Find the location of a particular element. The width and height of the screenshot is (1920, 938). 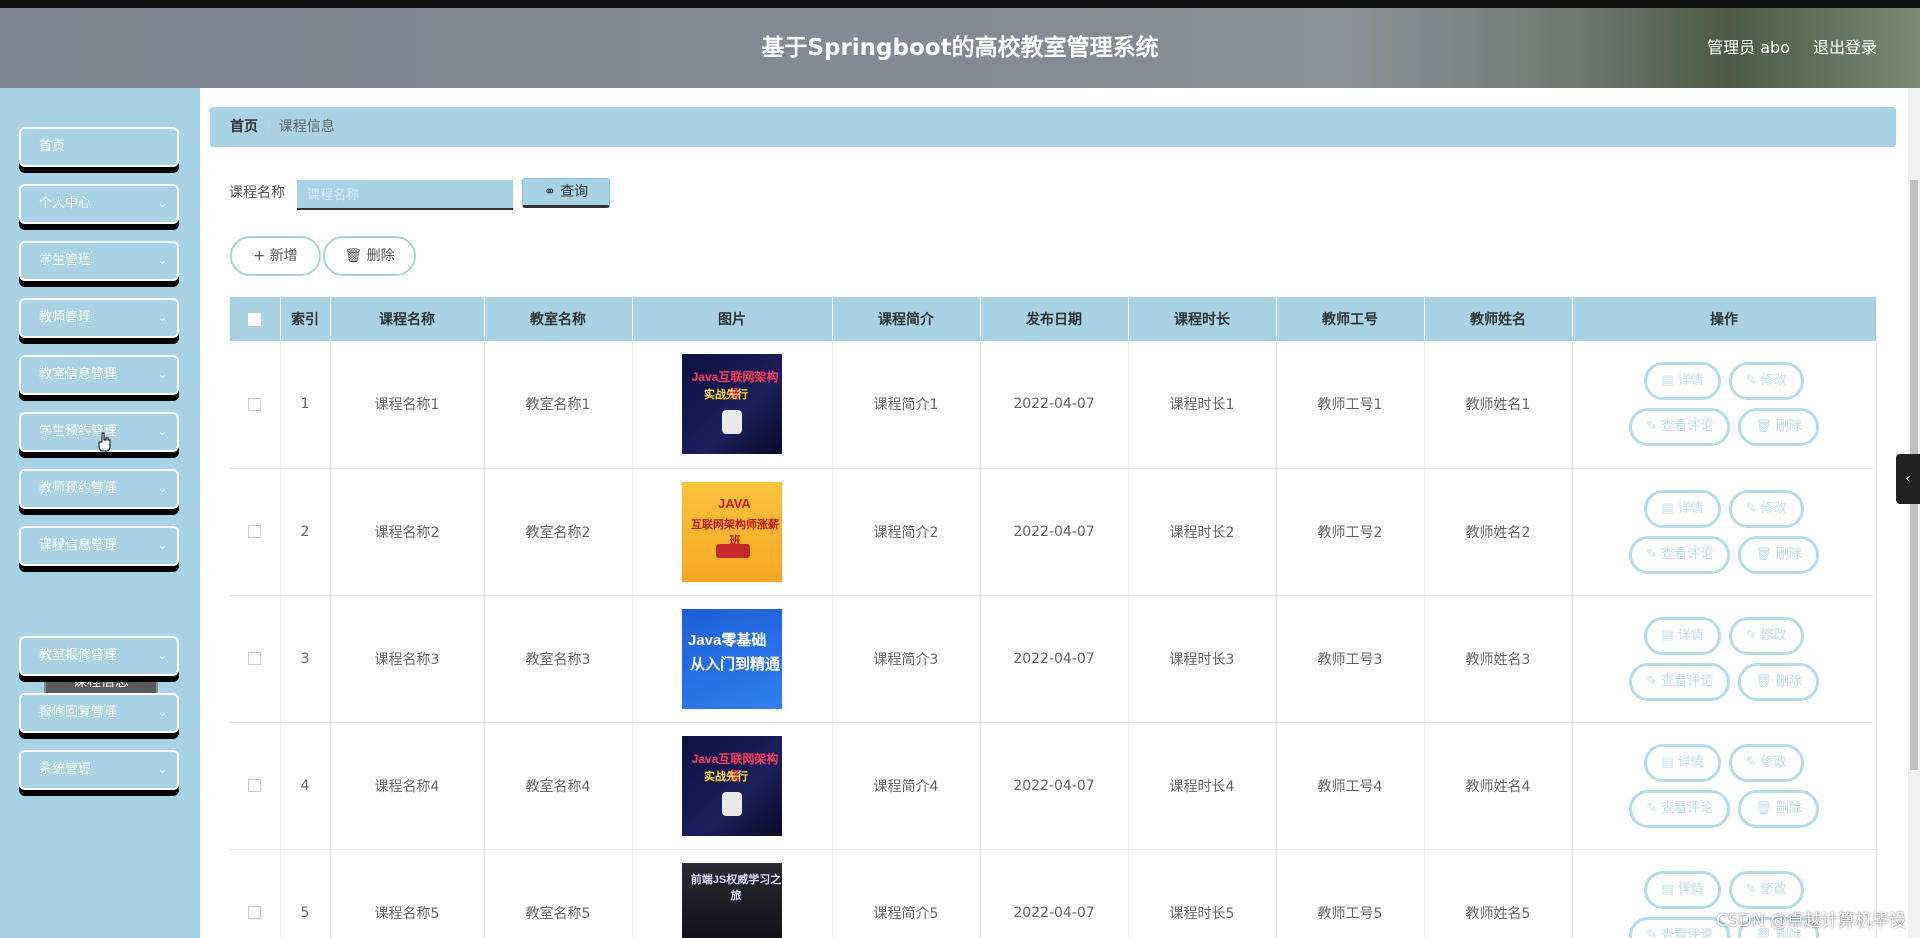

edit-button-label: 修改 is located at coordinates (1773, 762).